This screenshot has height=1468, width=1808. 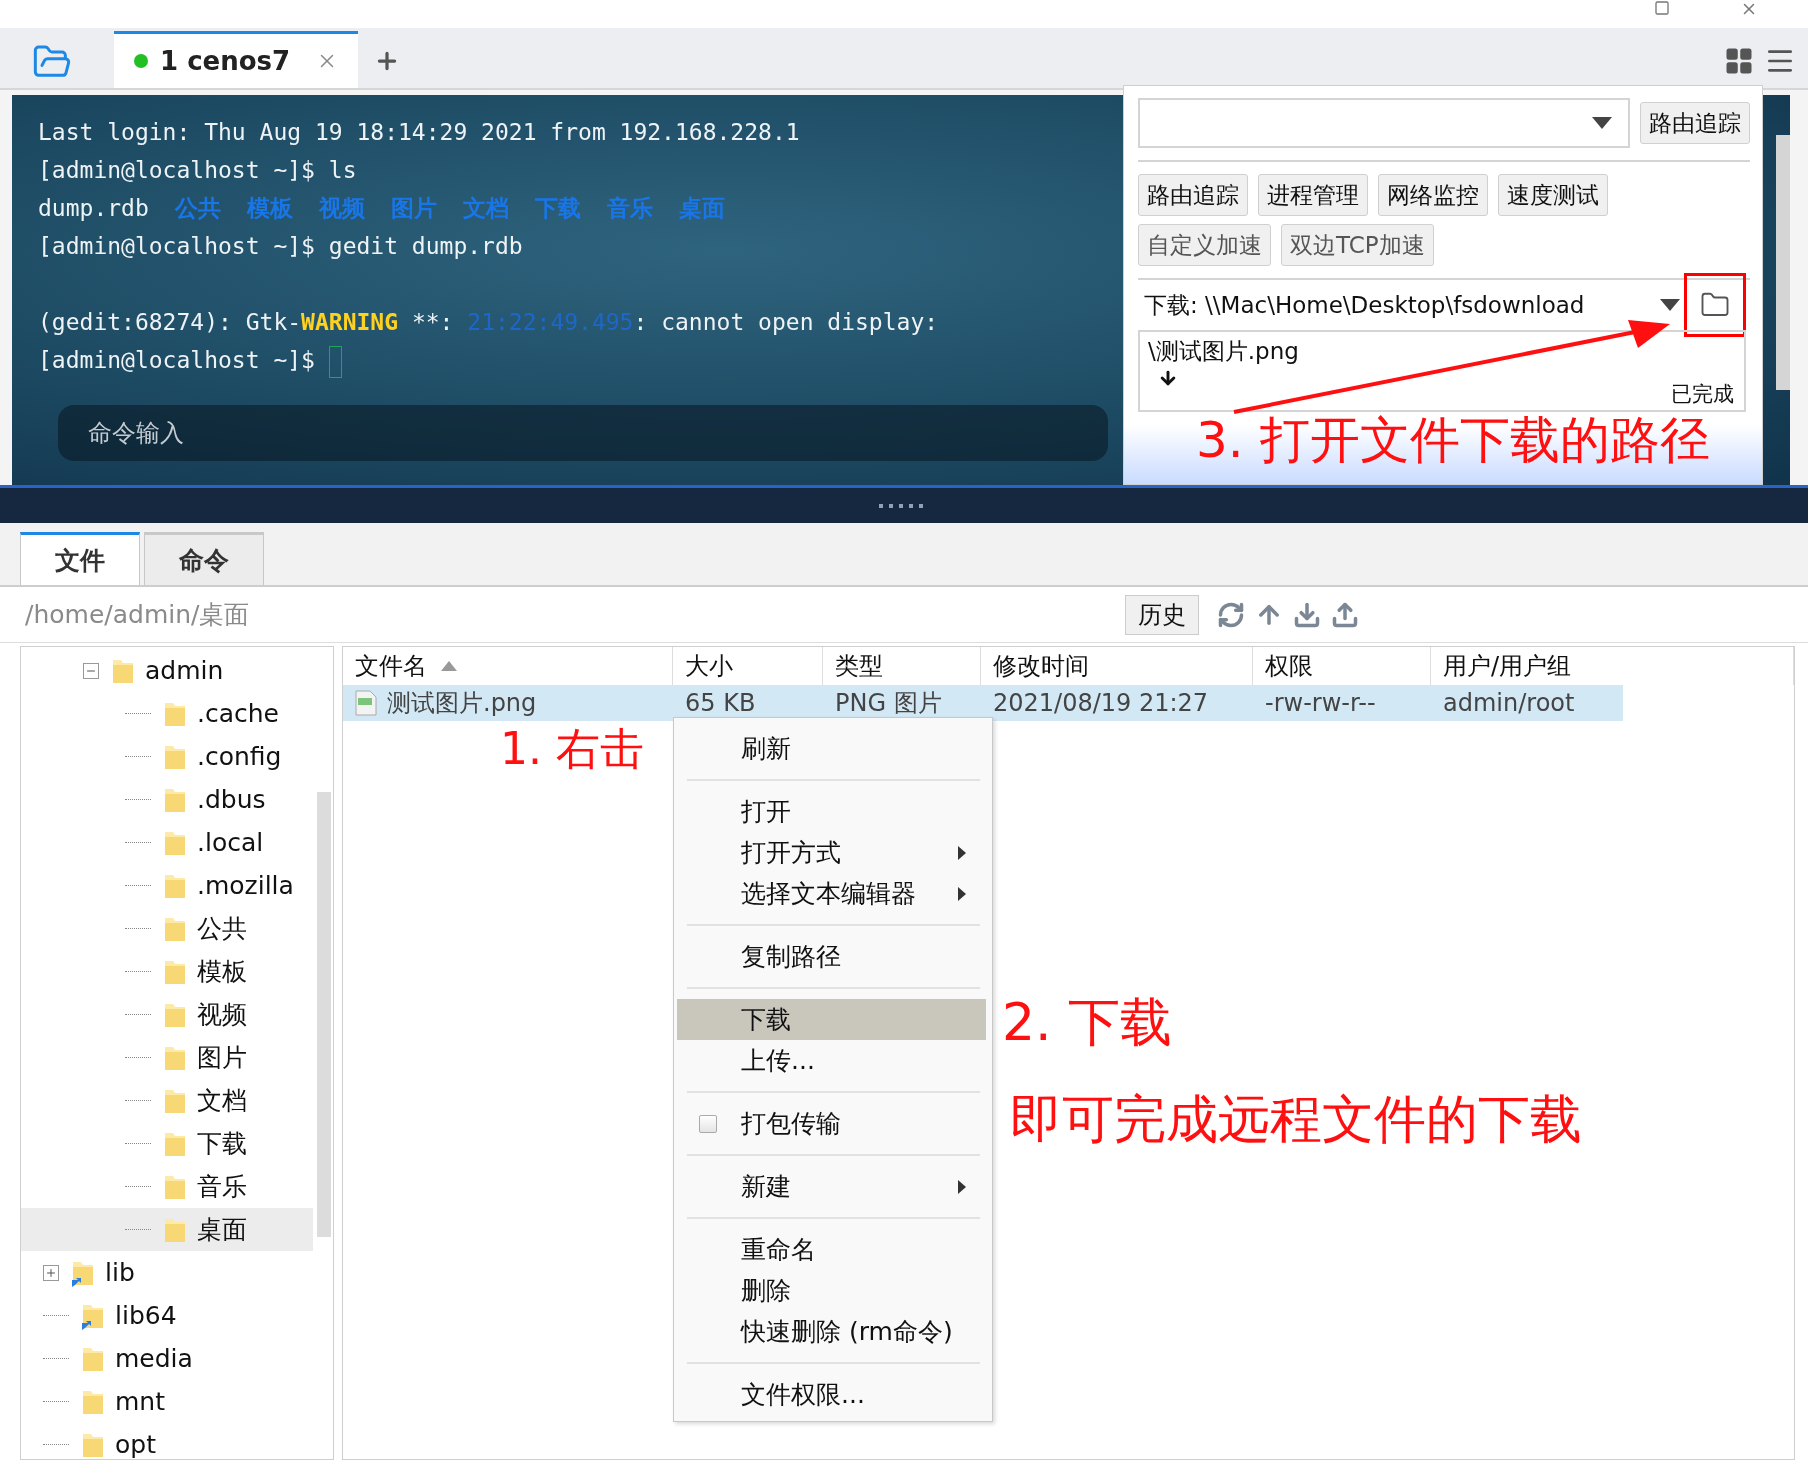 I want to click on tree-item: 文档, so click(x=167, y=1100).